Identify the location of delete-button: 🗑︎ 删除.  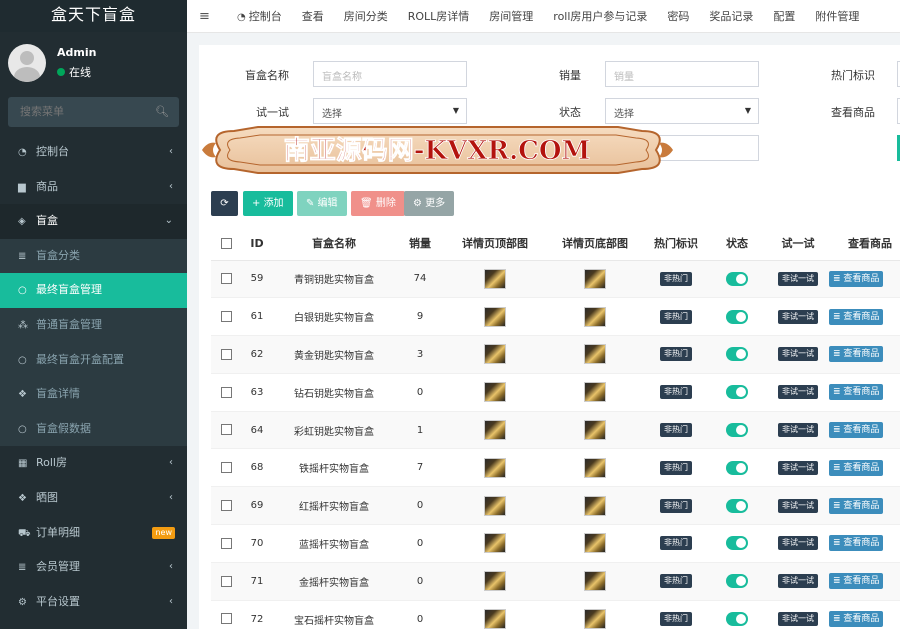
(378, 203).